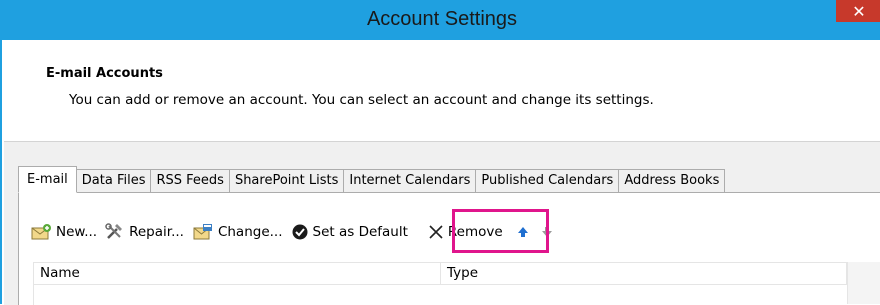 The image size is (880, 305). I want to click on title-bar: Account Settings ✕, so click(441, 20).